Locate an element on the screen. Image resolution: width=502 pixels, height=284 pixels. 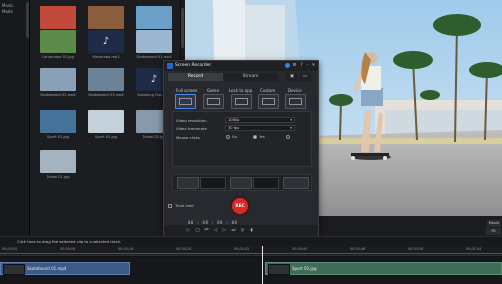
mode-label-custom: Custom is located at coordinates (268, 90).